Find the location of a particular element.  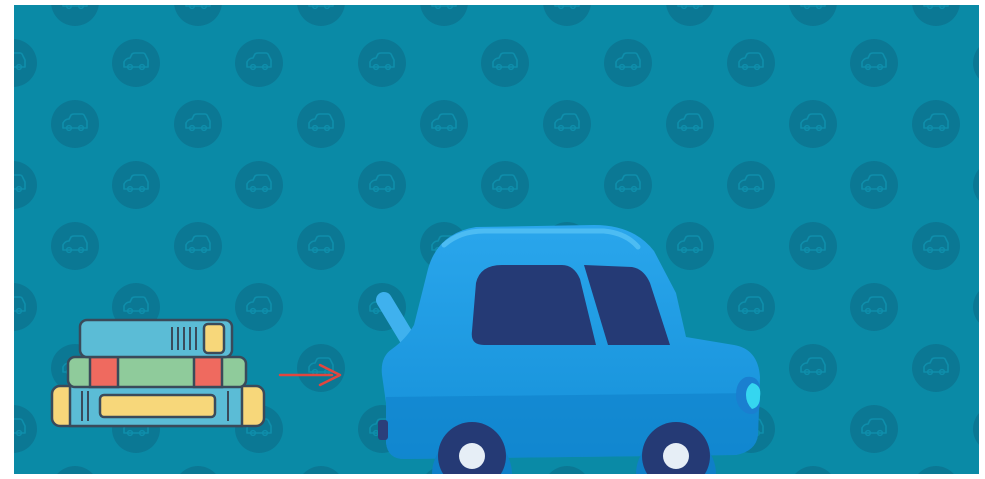

book-stack-illustration is located at coordinates (158, 373).